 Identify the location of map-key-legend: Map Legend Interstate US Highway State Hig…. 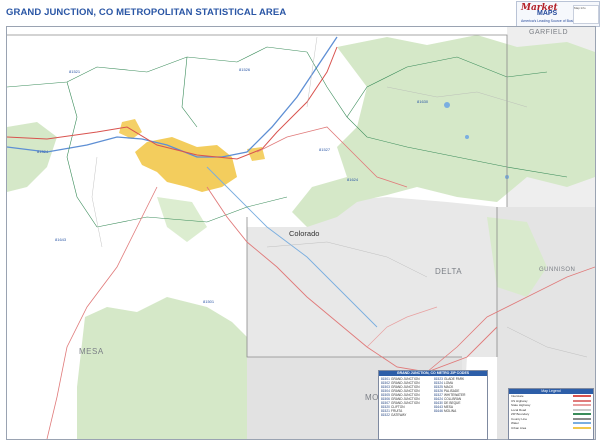
(551, 414).